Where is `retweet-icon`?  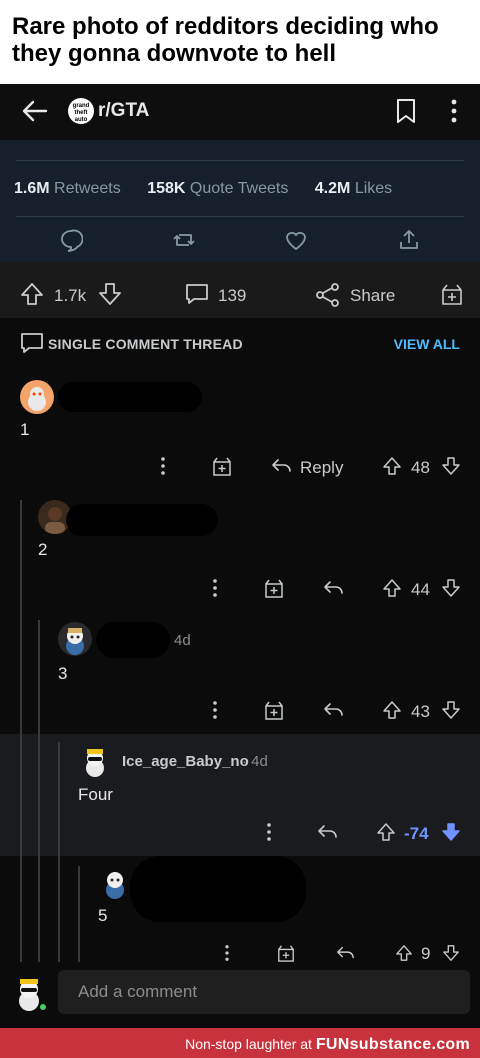 retweet-icon is located at coordinates (184, 240).